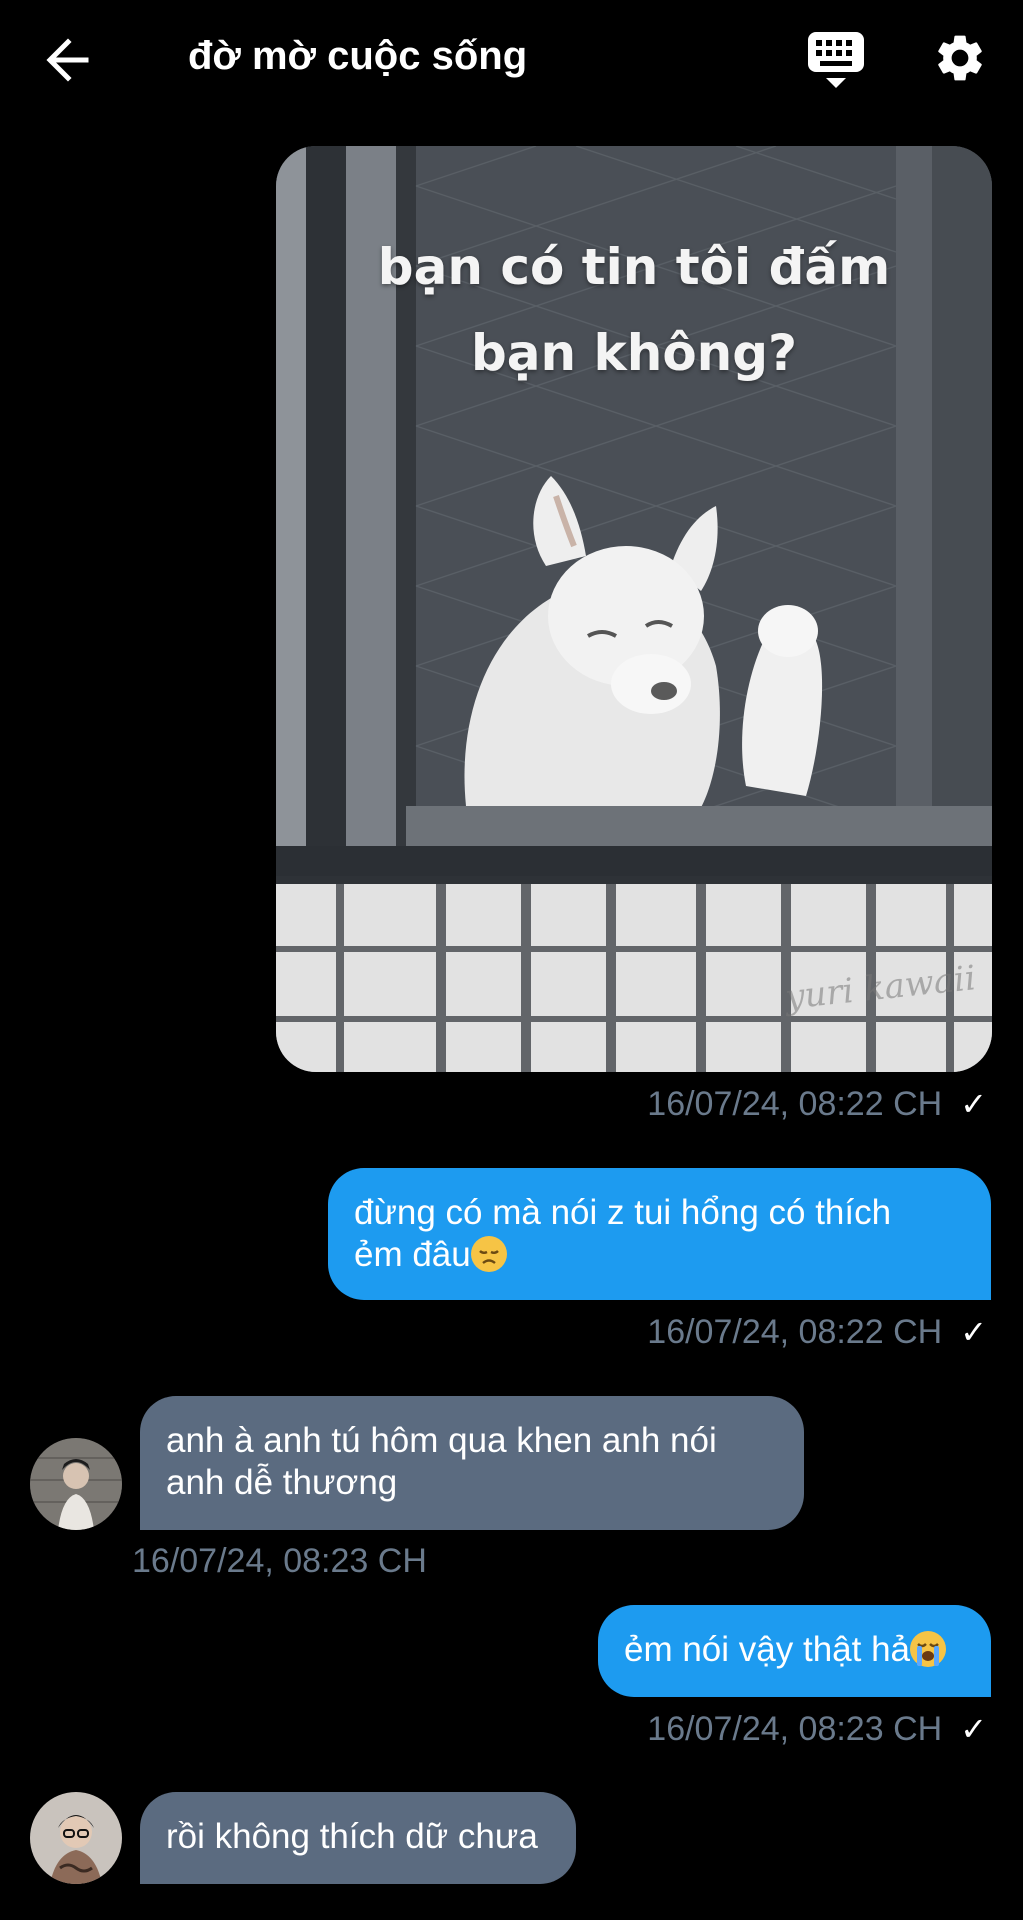  I want to click on message-text-line: anh à anh tú hôm qua khen anh nói, so click(441, 1440).